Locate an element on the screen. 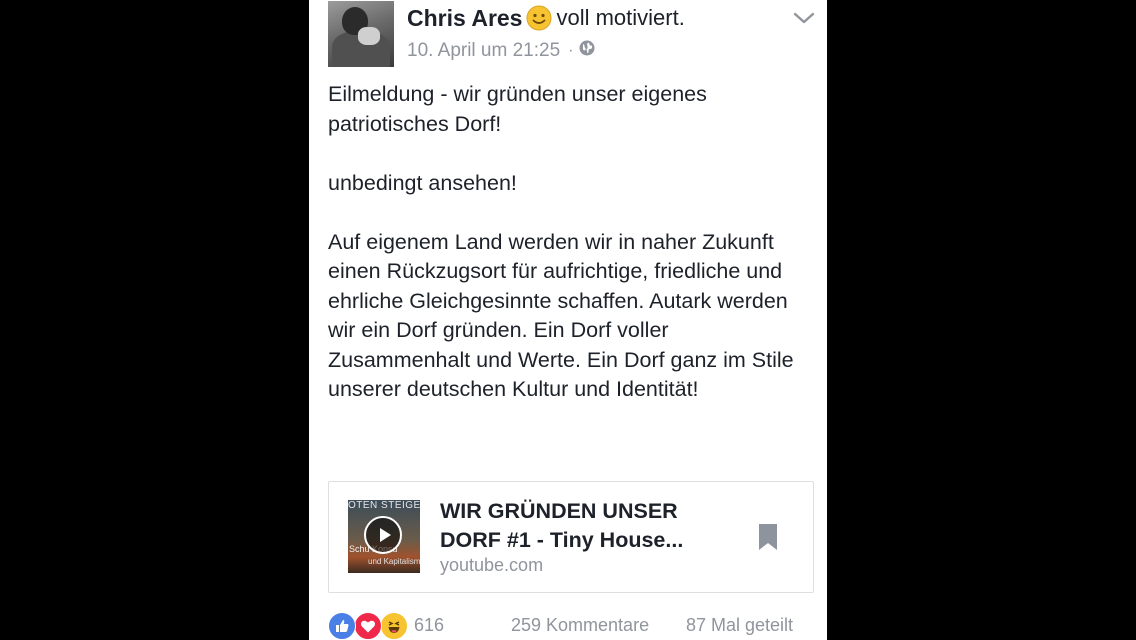  reaction-count: 616 is located at coordinates (429, 625).